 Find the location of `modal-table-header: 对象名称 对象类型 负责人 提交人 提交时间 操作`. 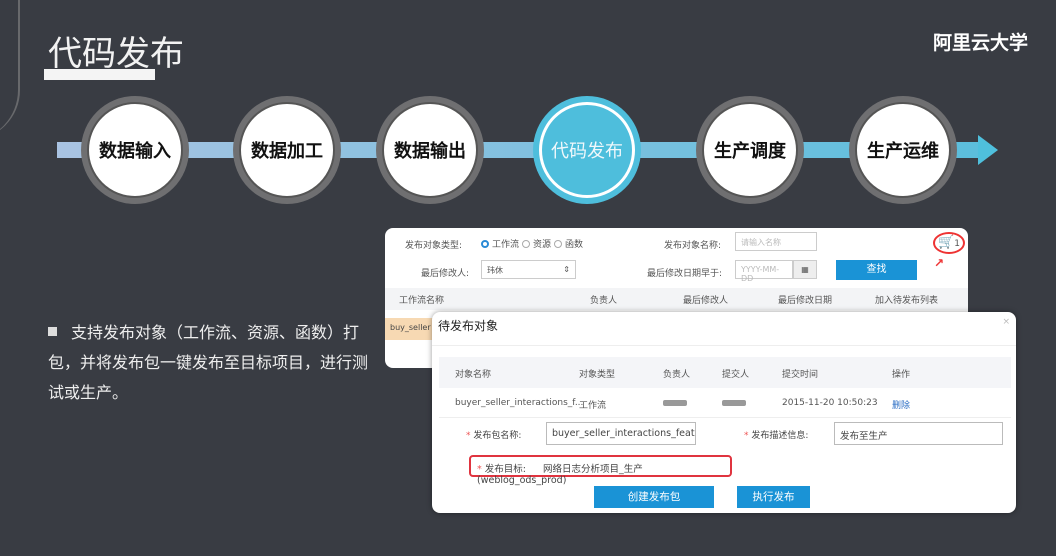

modal-table-header: 对象名称 对象类型 负责人 提交人 提交时间 操作 is located at coordinates (725, 372).